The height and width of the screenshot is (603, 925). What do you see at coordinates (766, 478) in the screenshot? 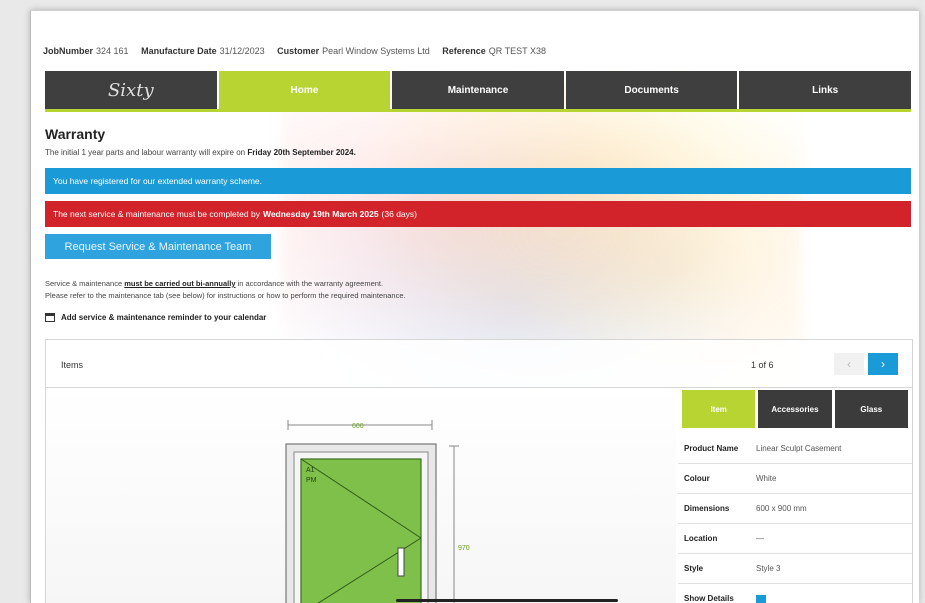
I see `detail-value: White` at bounding box center [766, 478].